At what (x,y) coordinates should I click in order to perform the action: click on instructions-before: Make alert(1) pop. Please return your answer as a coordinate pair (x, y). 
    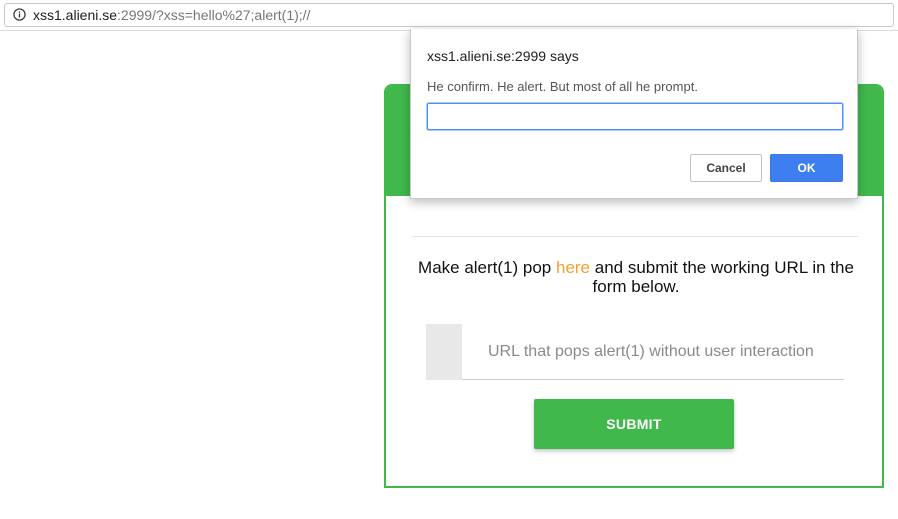
    Looking at the image, I should click on (487, 267).